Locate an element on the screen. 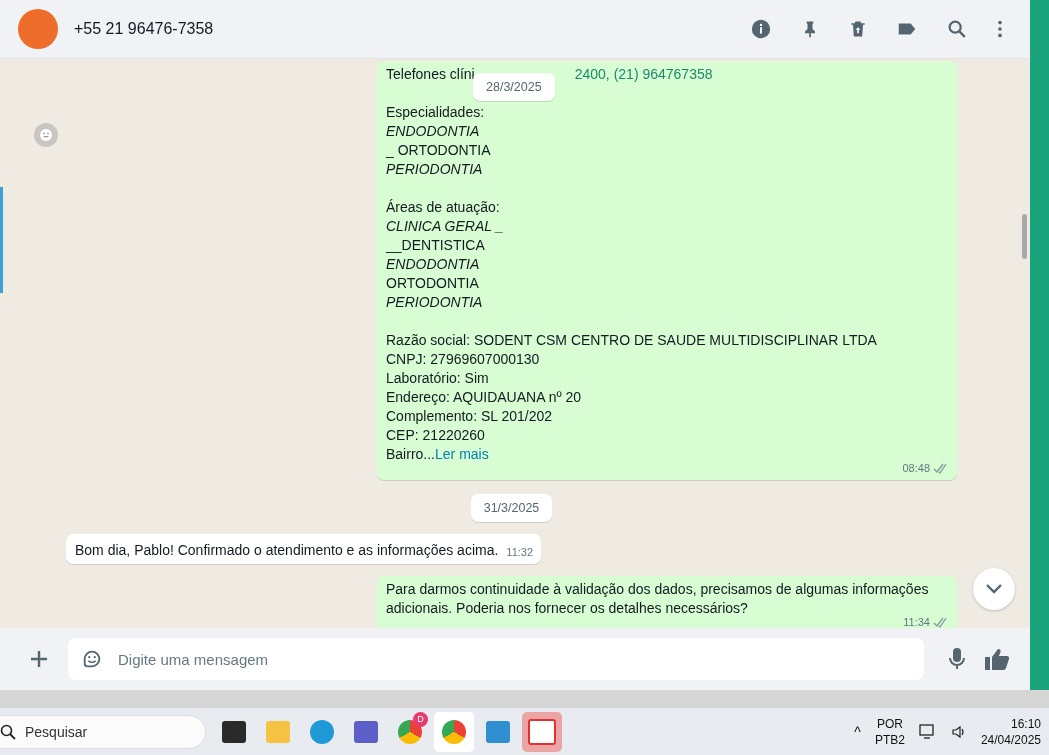  message-line: Complemento: SL 201/202 is located at coordinates (470, 416).